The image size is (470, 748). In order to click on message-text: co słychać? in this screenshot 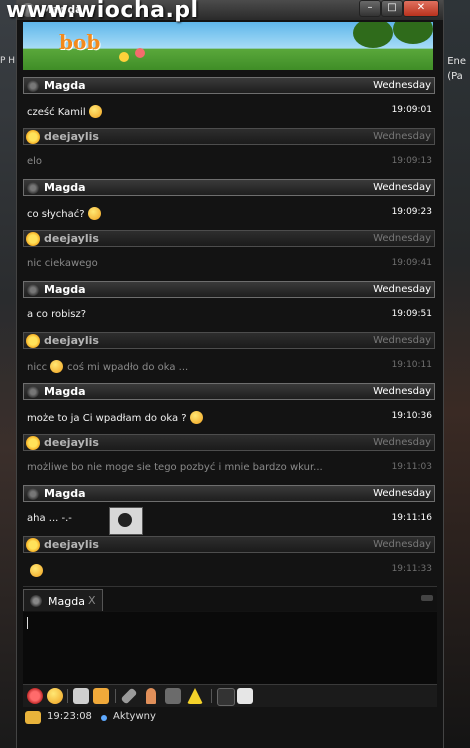, I will do `click(64, 213)`.